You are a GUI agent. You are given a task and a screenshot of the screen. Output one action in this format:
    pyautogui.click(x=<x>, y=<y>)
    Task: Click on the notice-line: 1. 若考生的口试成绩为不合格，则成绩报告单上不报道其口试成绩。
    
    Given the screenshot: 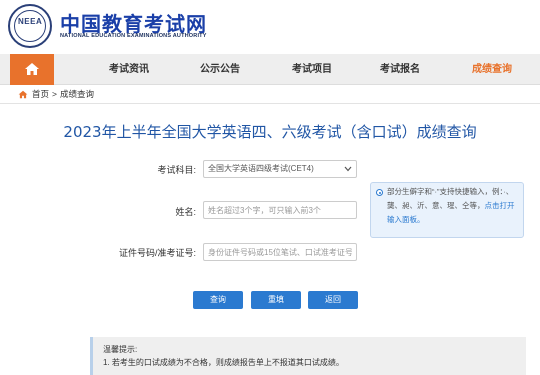 What is the action you would take?
    pyautogui.click(x=223, y=362)
    